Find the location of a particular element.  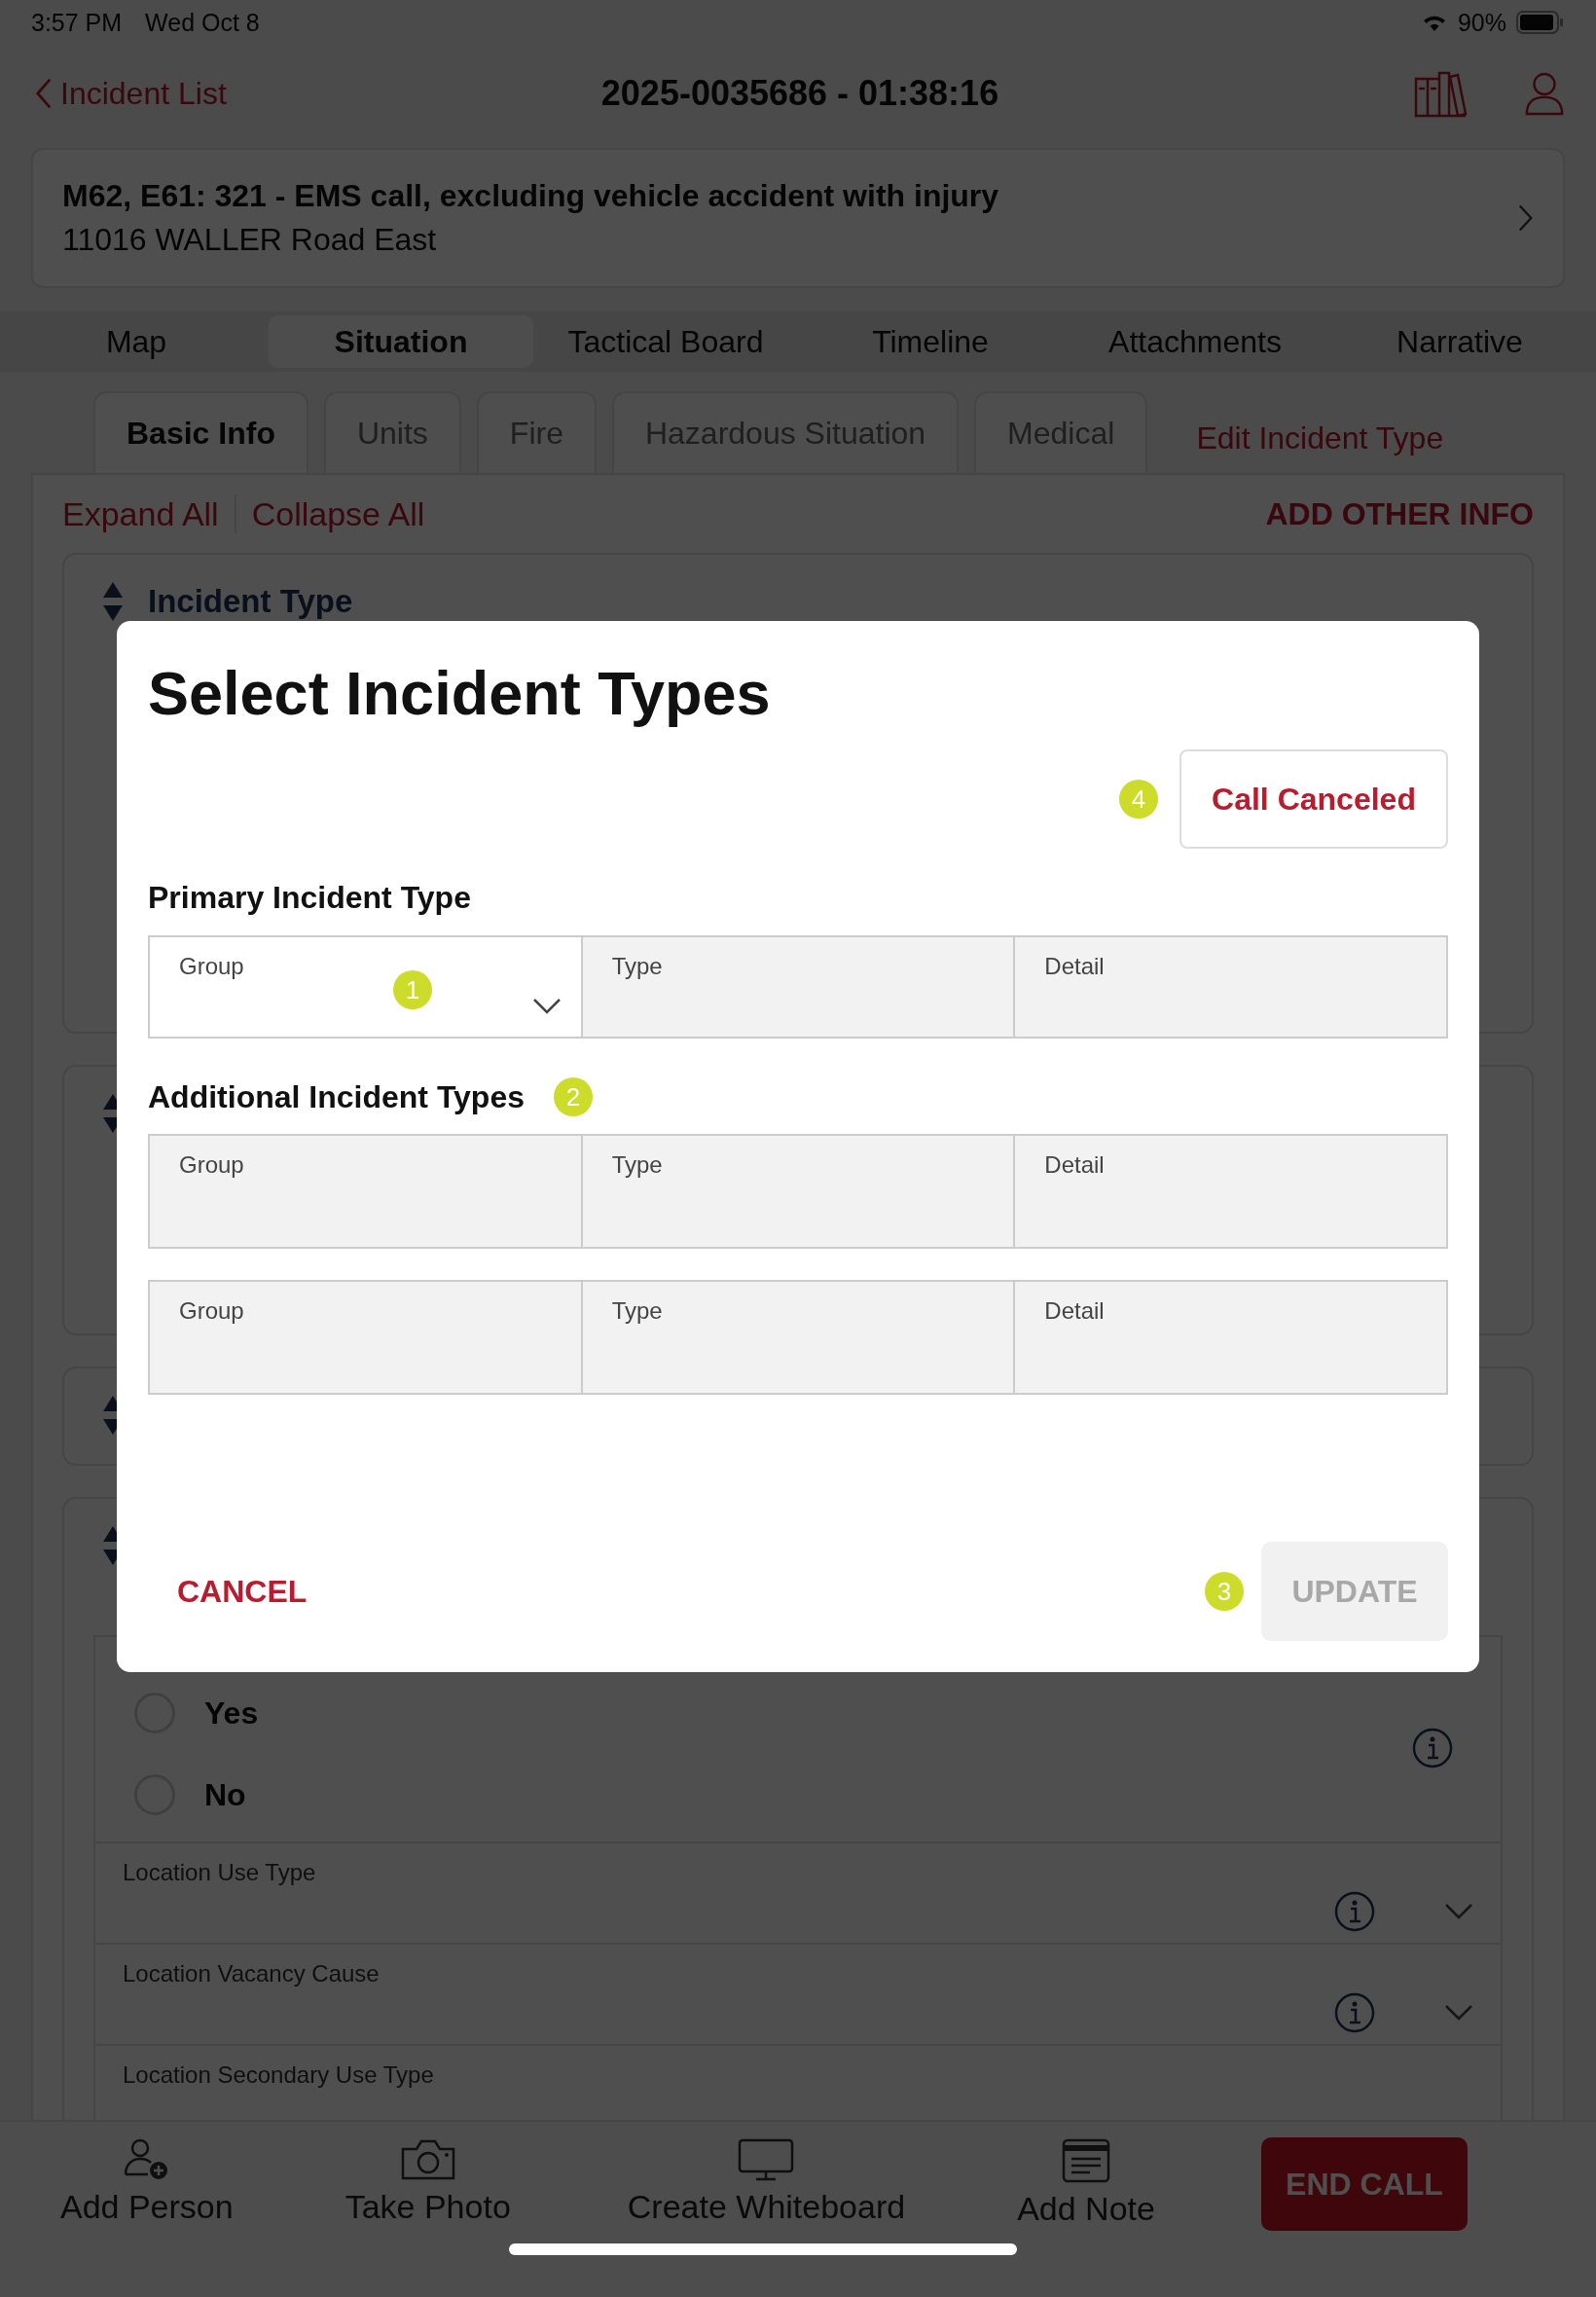

section-title: Incident Type is located at coordinates (250, 601).